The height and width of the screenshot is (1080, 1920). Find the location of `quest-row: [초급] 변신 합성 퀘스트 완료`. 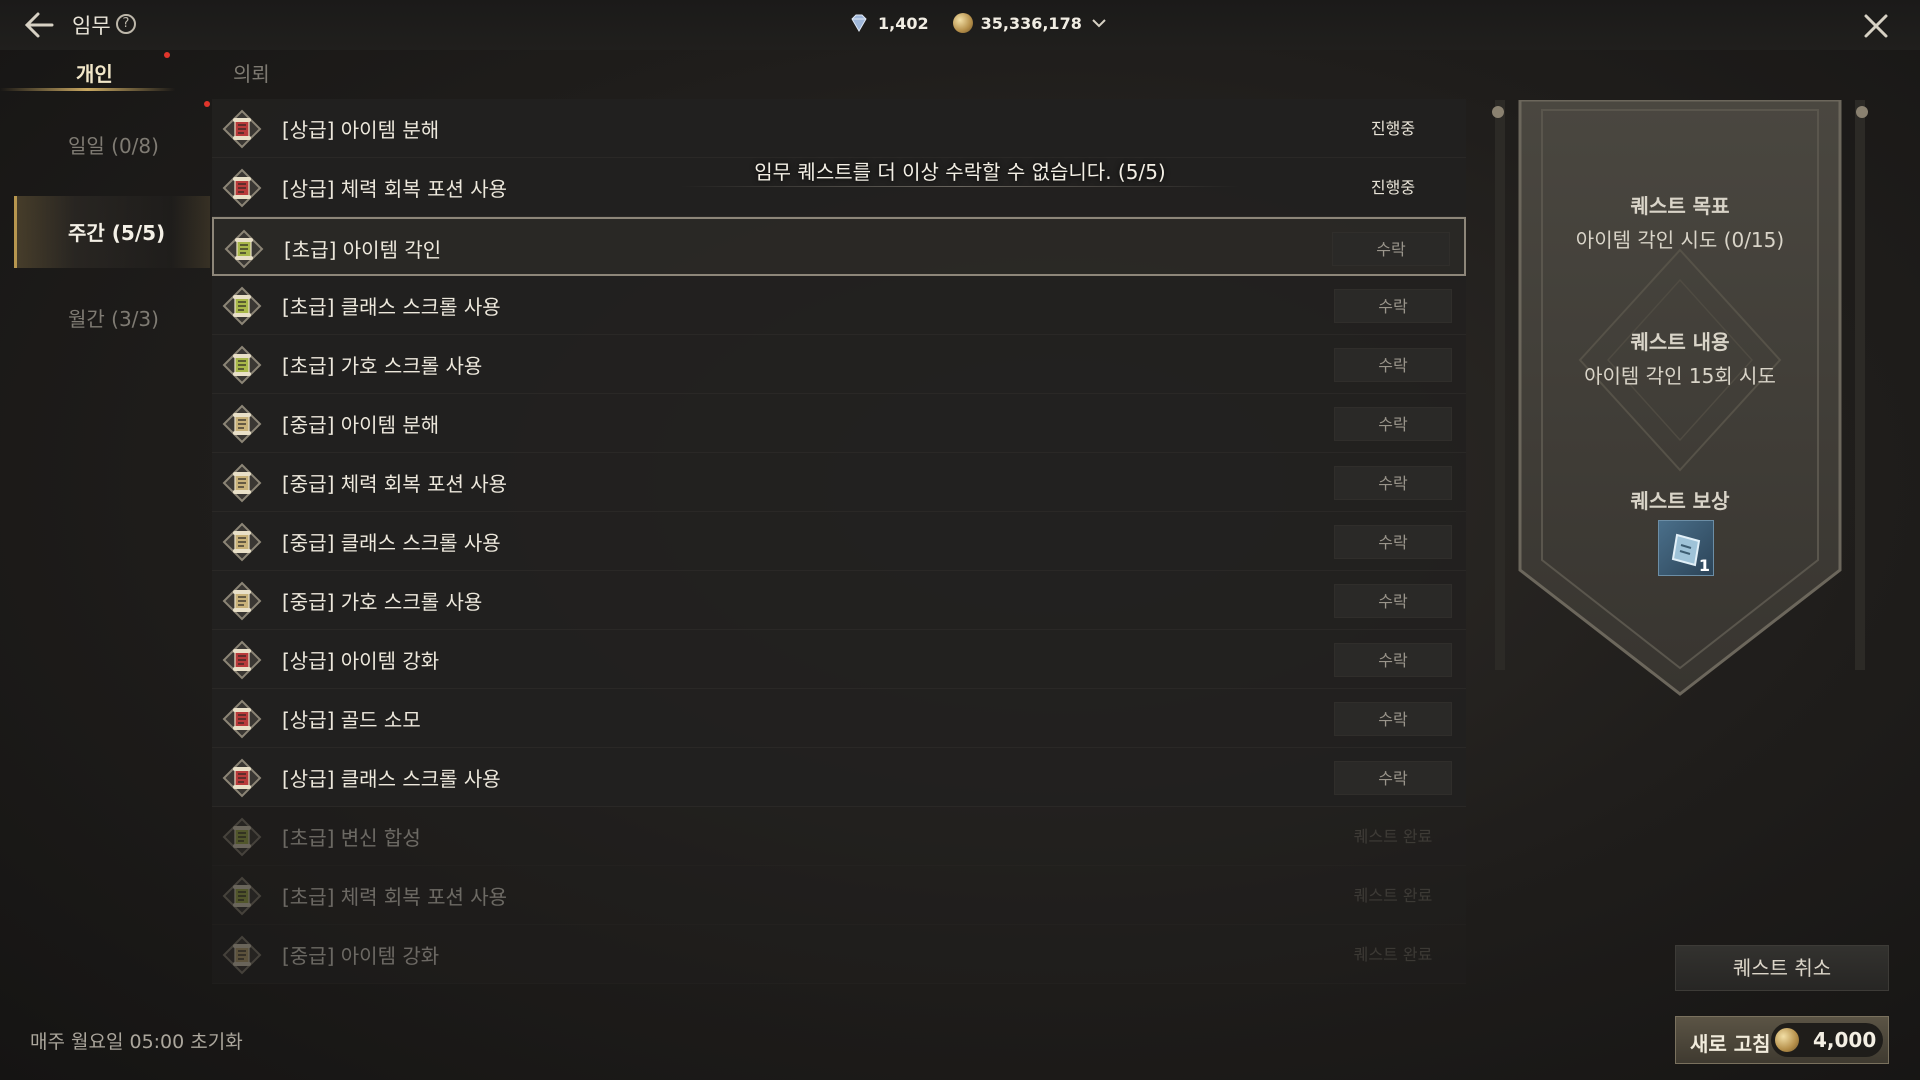

quest-row: [초급] 변신 합성 퀘스트 완료 is located at coordinates (839, 836).